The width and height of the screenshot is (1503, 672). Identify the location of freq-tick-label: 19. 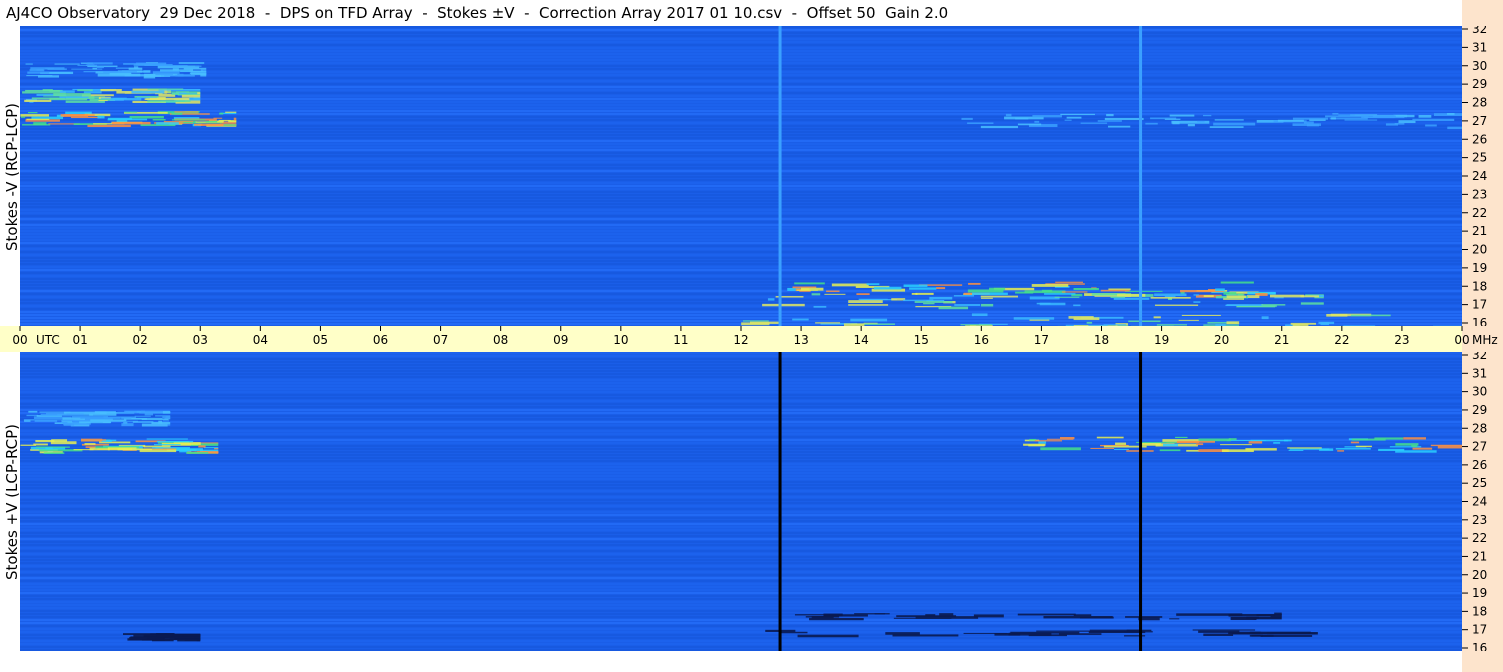
(1479, 593).